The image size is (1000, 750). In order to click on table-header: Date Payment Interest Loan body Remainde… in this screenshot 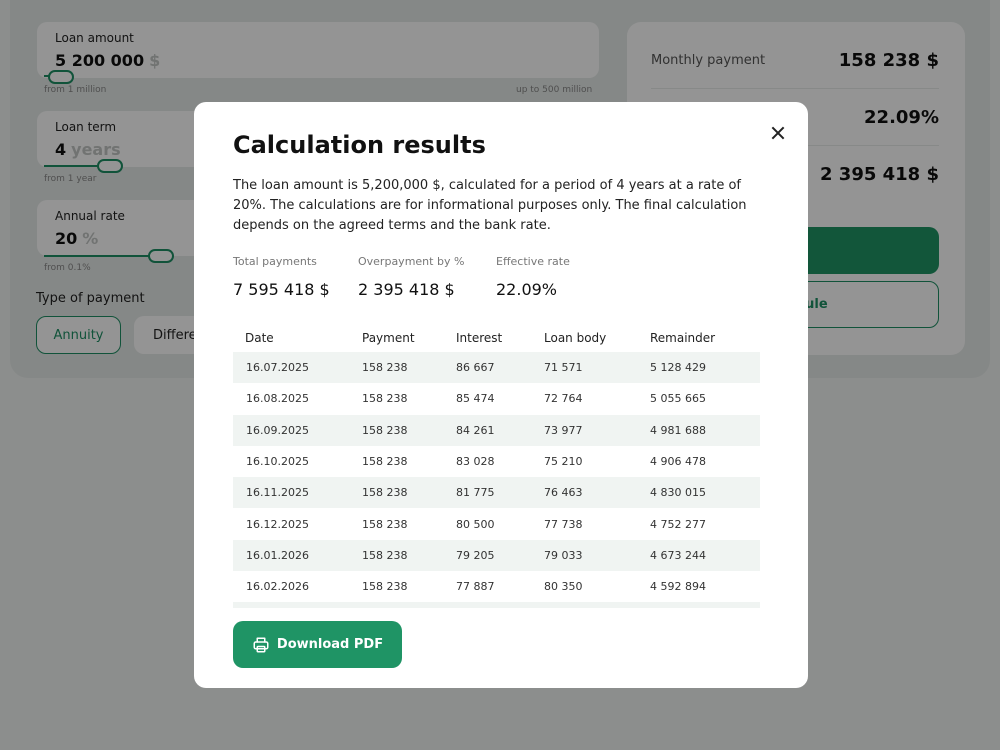, I will do `click(500, 337)`.